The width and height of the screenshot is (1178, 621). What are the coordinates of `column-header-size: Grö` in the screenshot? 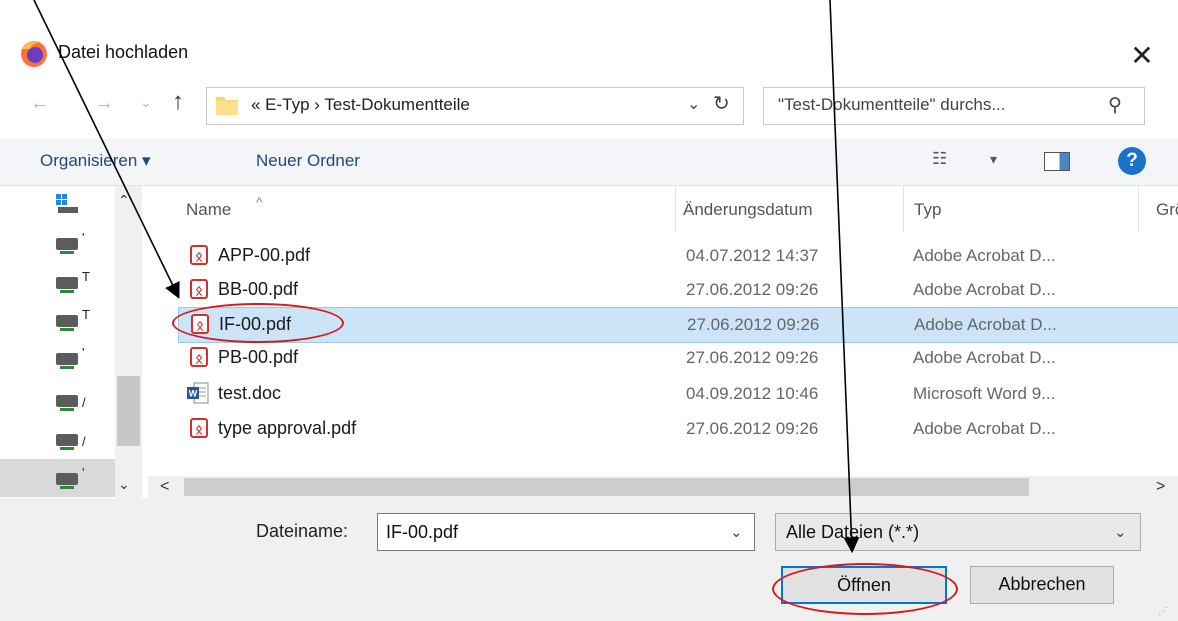 It's located at (1167, 210).